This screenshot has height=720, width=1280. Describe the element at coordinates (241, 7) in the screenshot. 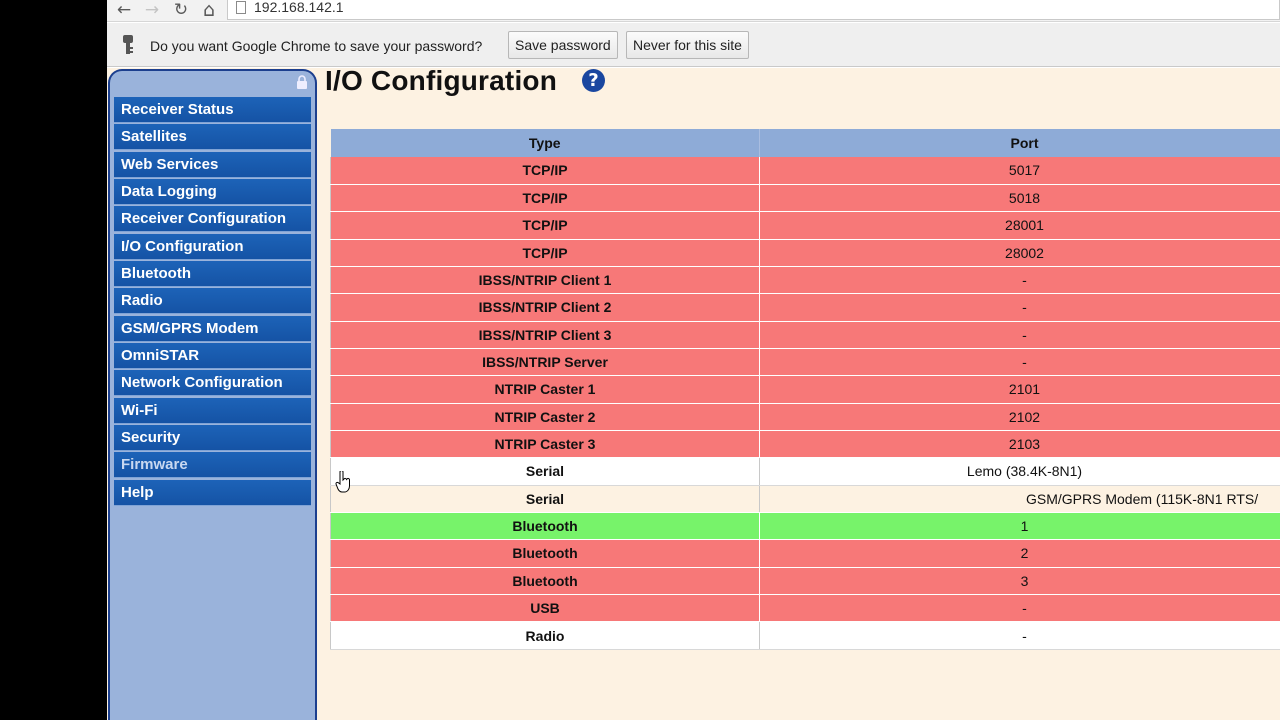

I see `page-icon` at that location.